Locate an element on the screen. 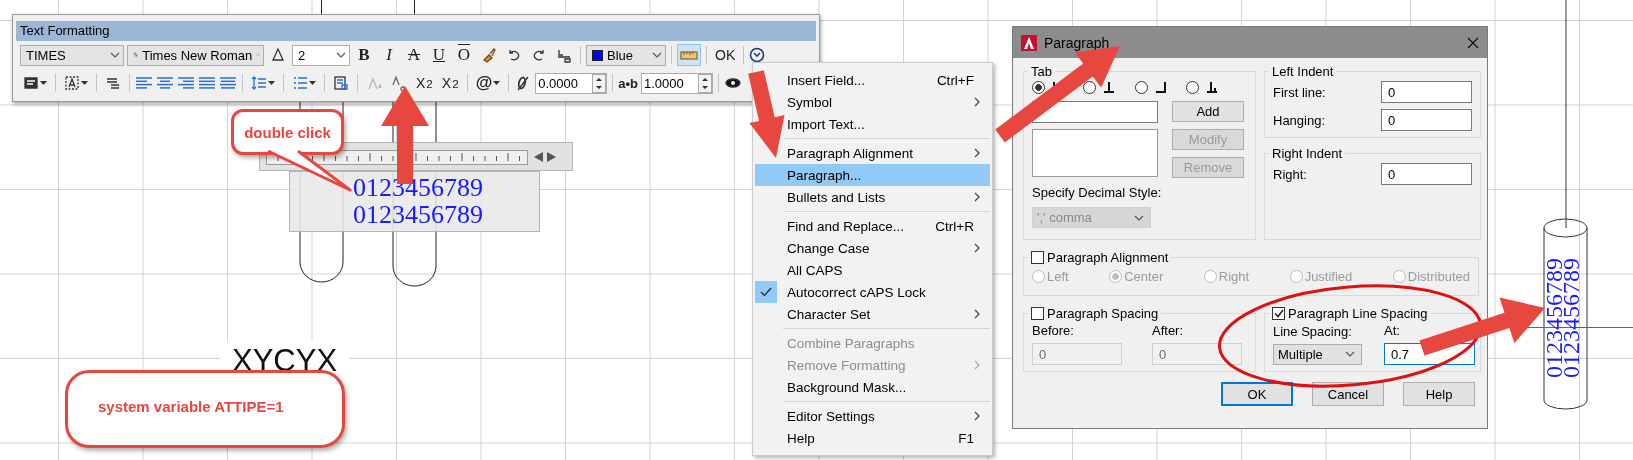  group-label: Tab is located at coordinates (1041, 71).